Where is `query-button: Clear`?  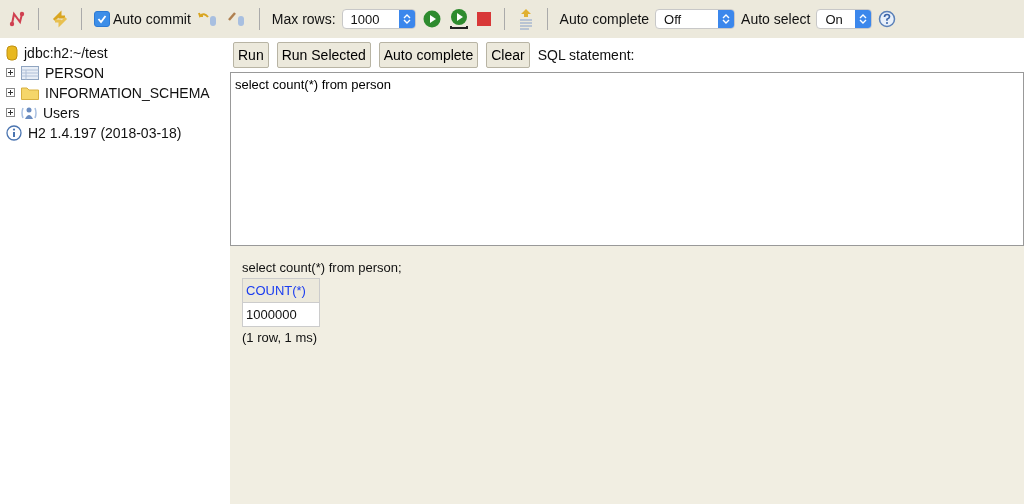 query-button: Clear is located at coordinates (508, 55).